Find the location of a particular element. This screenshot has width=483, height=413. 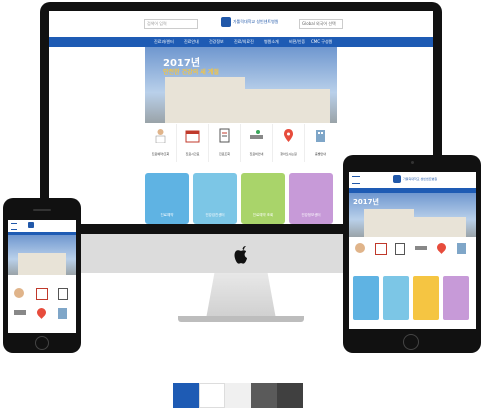

quick-link-label: 진료예약/조회 is located at coordinates (160, 154).